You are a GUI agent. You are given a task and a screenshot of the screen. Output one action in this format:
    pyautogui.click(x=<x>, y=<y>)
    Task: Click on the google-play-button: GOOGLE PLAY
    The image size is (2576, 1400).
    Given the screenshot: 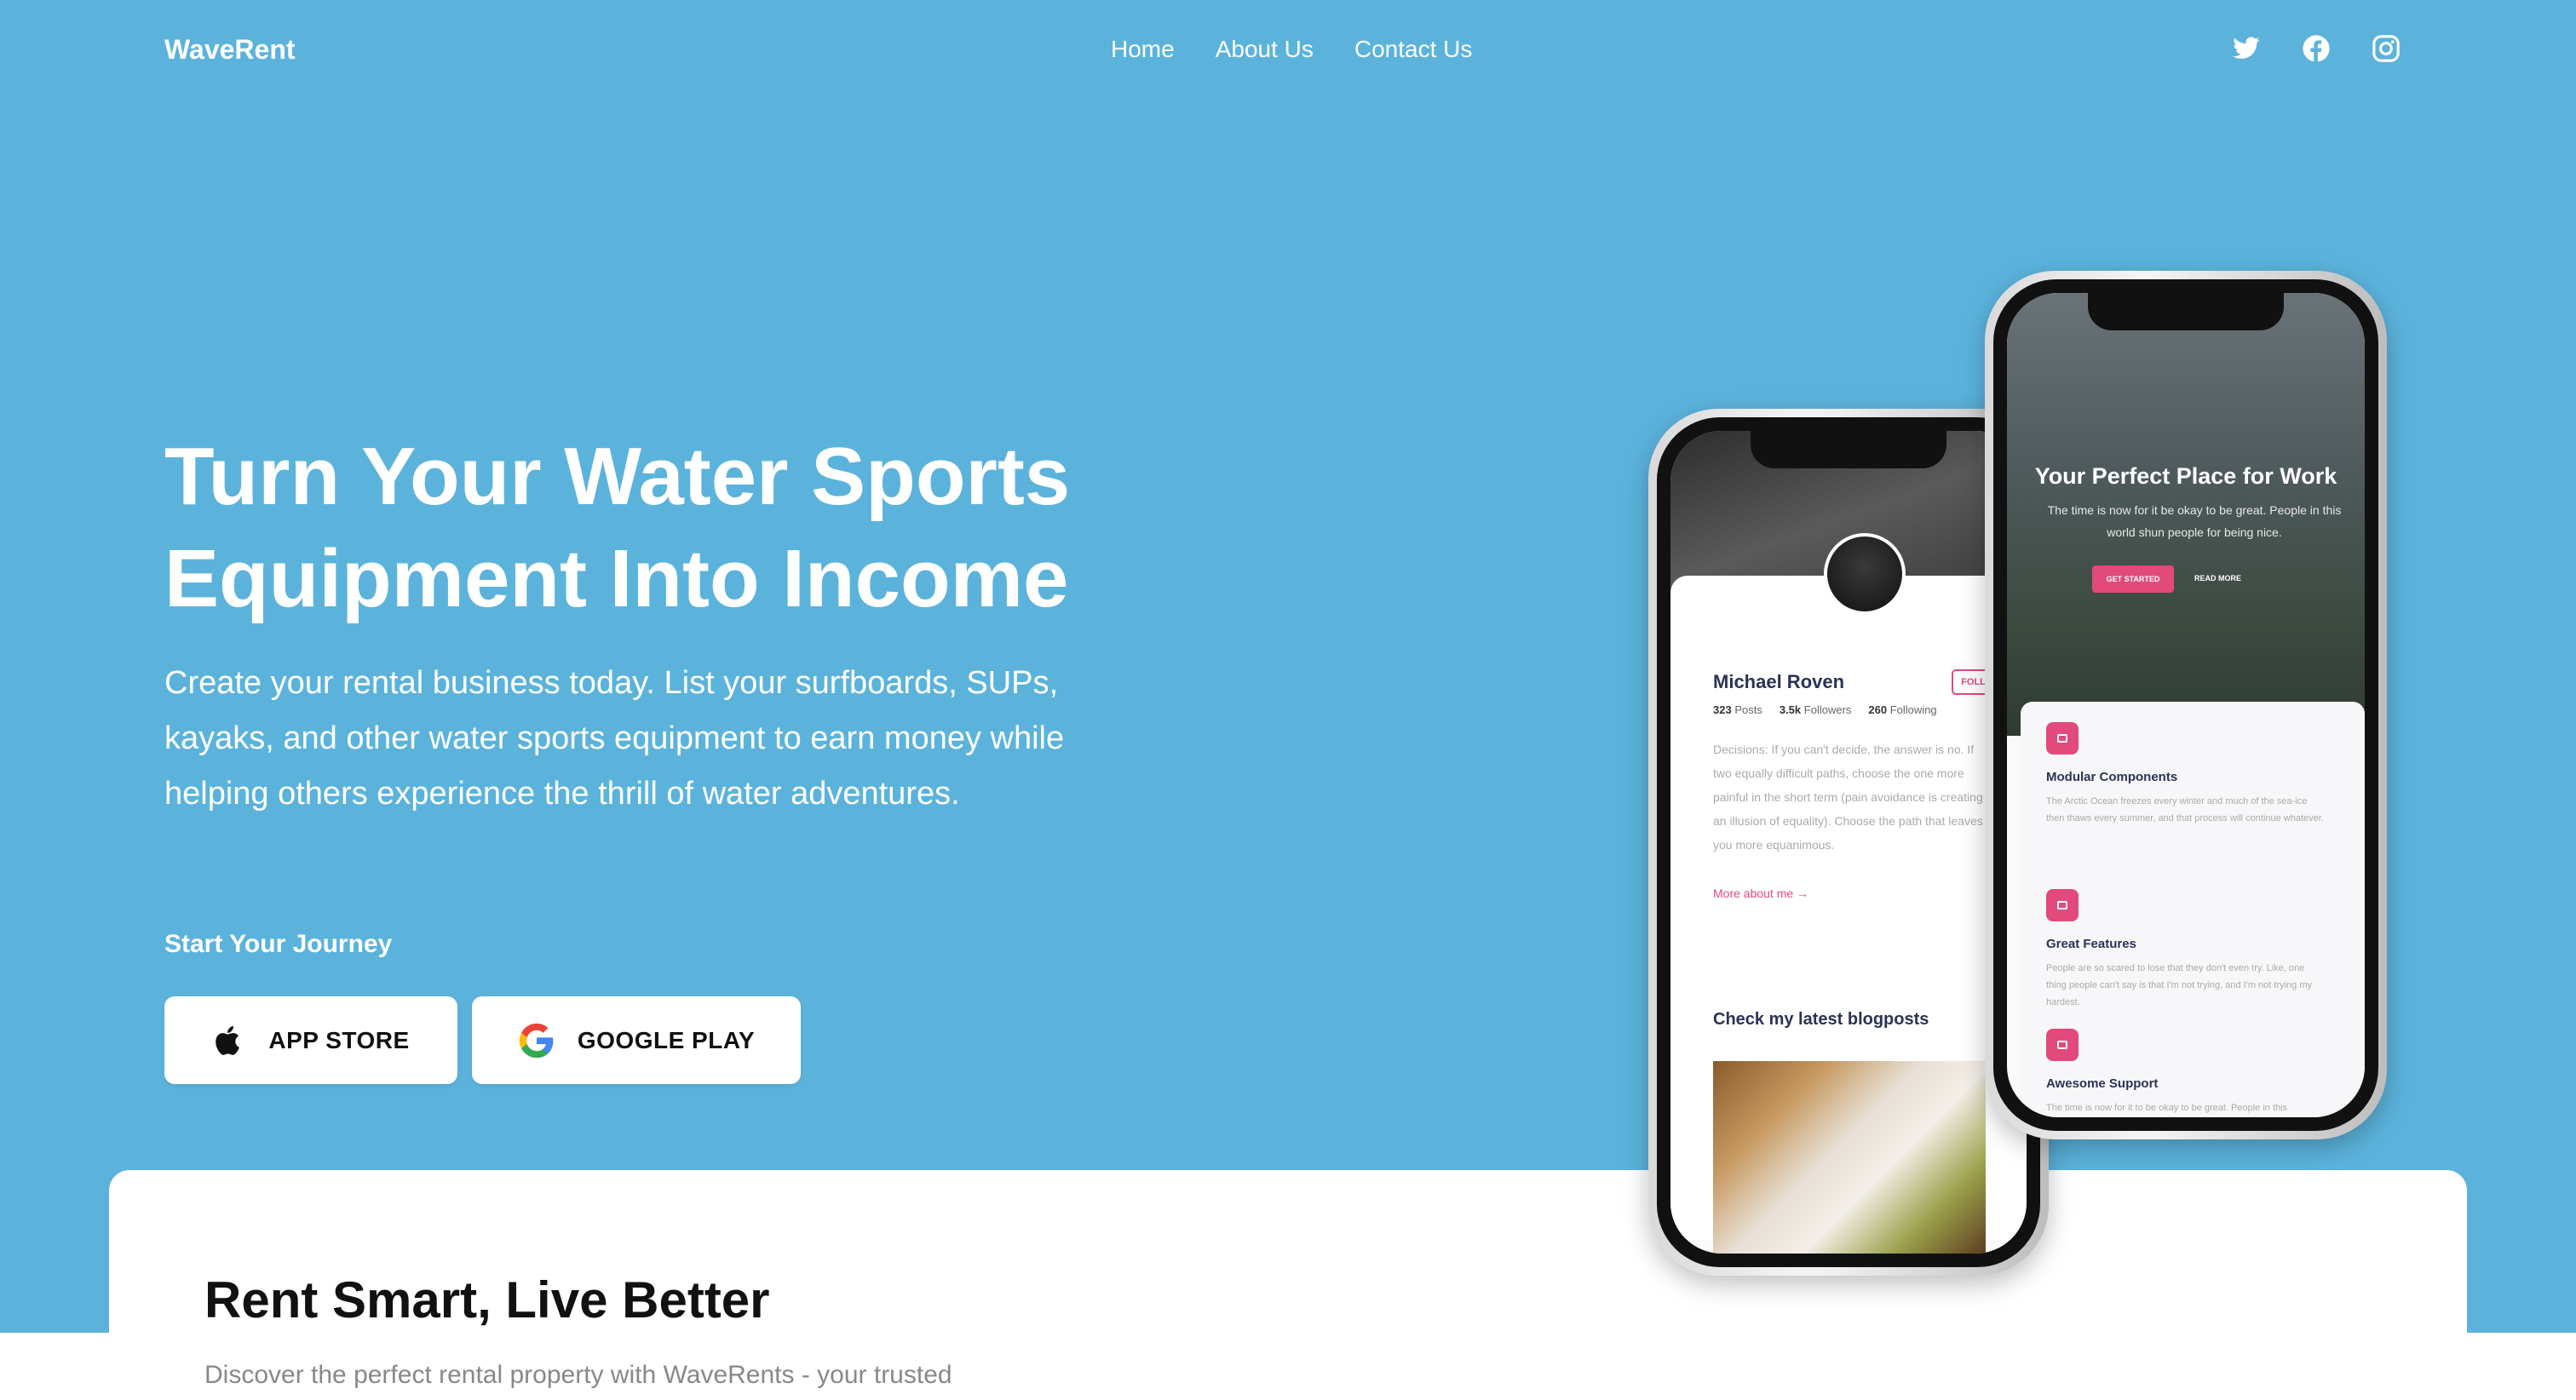 What is the action you would take?
    pyautogui.click(x=637, y=1040)
    